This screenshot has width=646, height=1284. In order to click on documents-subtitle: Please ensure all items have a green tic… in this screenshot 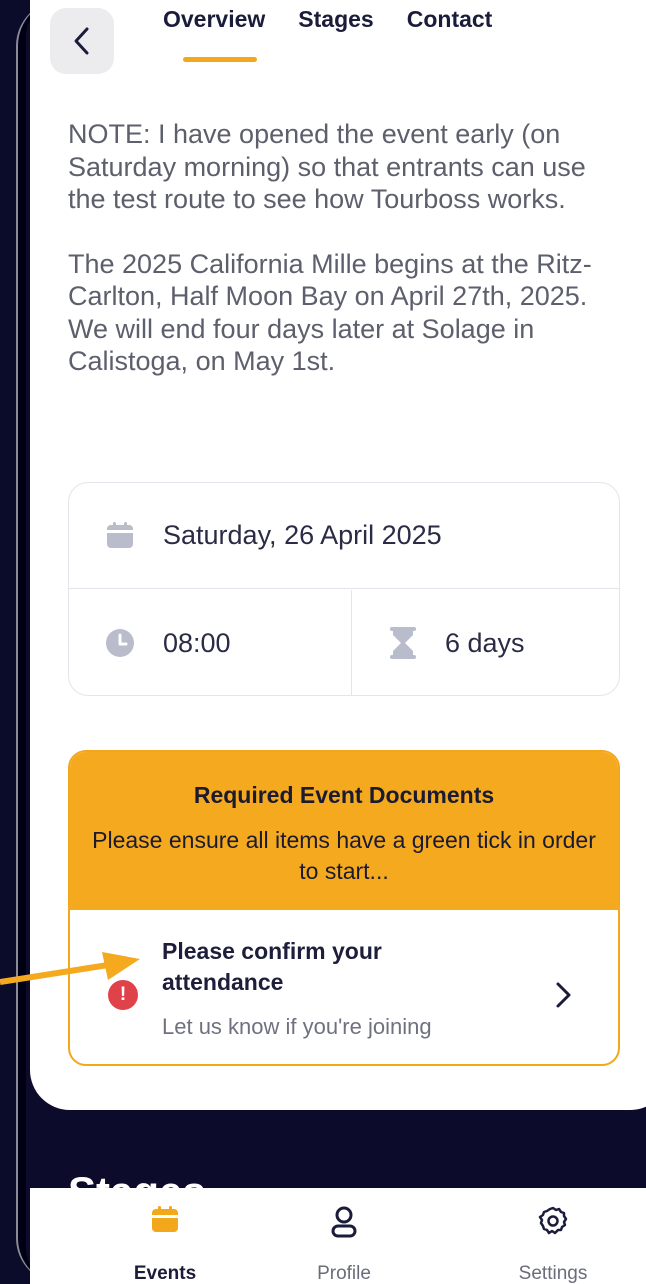, I will do `click(344, 855)`.